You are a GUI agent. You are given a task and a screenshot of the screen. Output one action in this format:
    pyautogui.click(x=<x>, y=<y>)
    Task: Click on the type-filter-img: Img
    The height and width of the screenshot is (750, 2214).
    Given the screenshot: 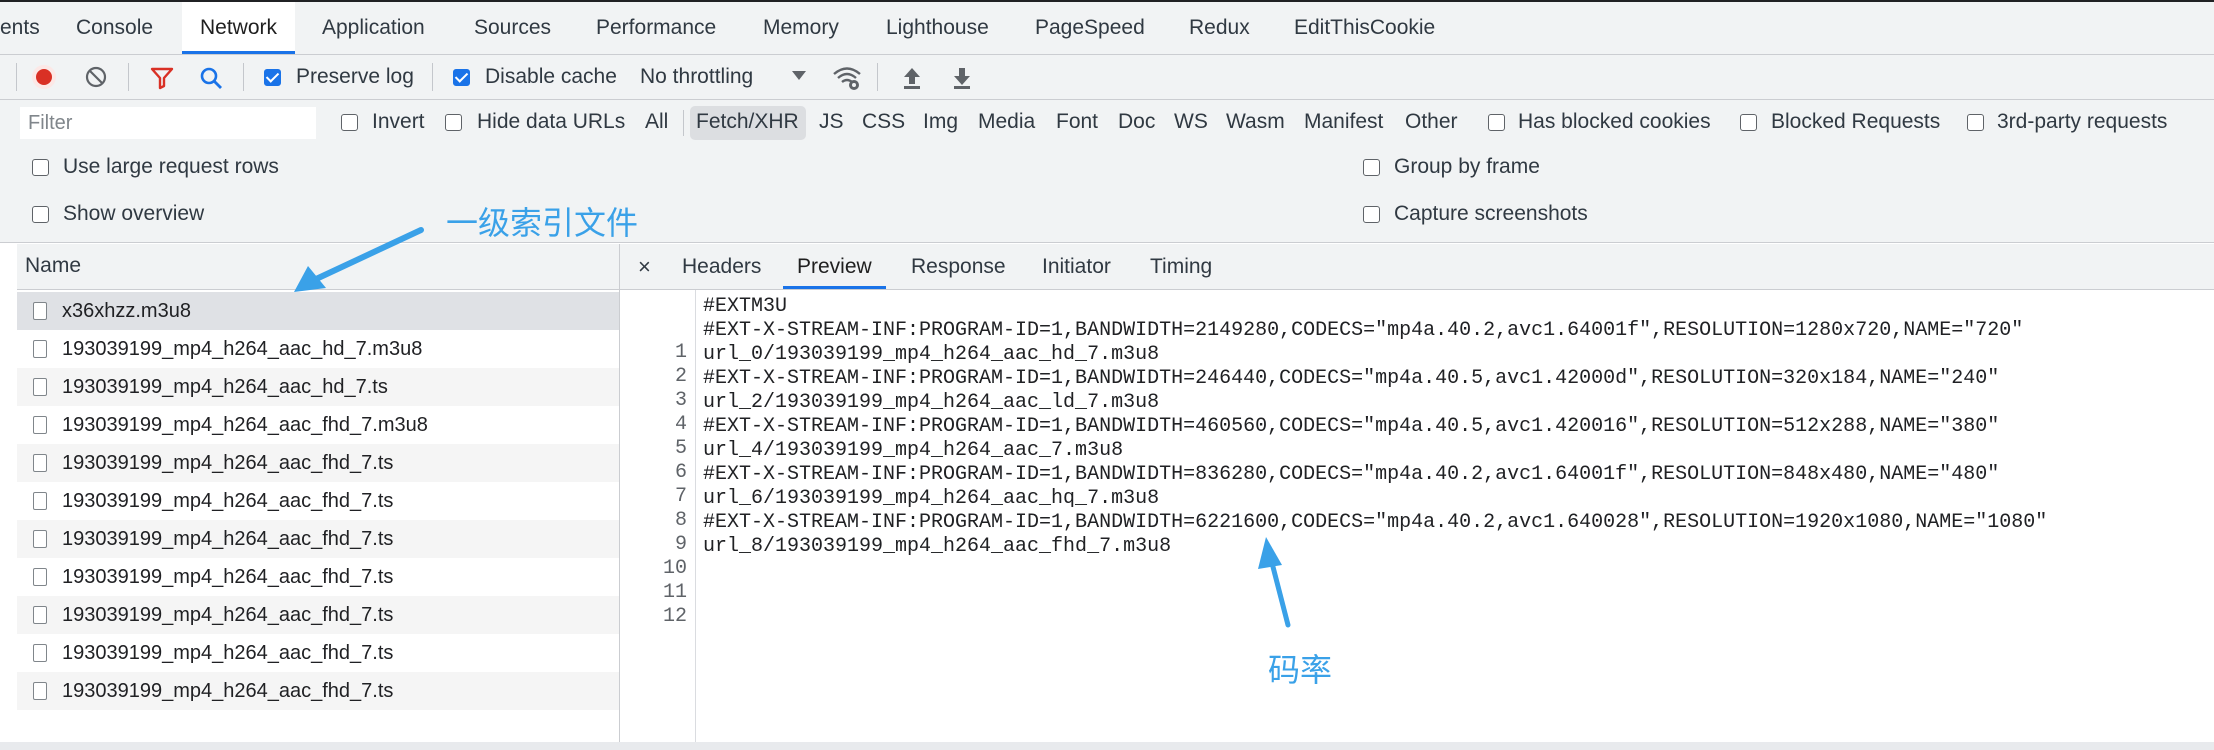 What is the action you would take?
    pyautogui.click(x=940, y=122)
    